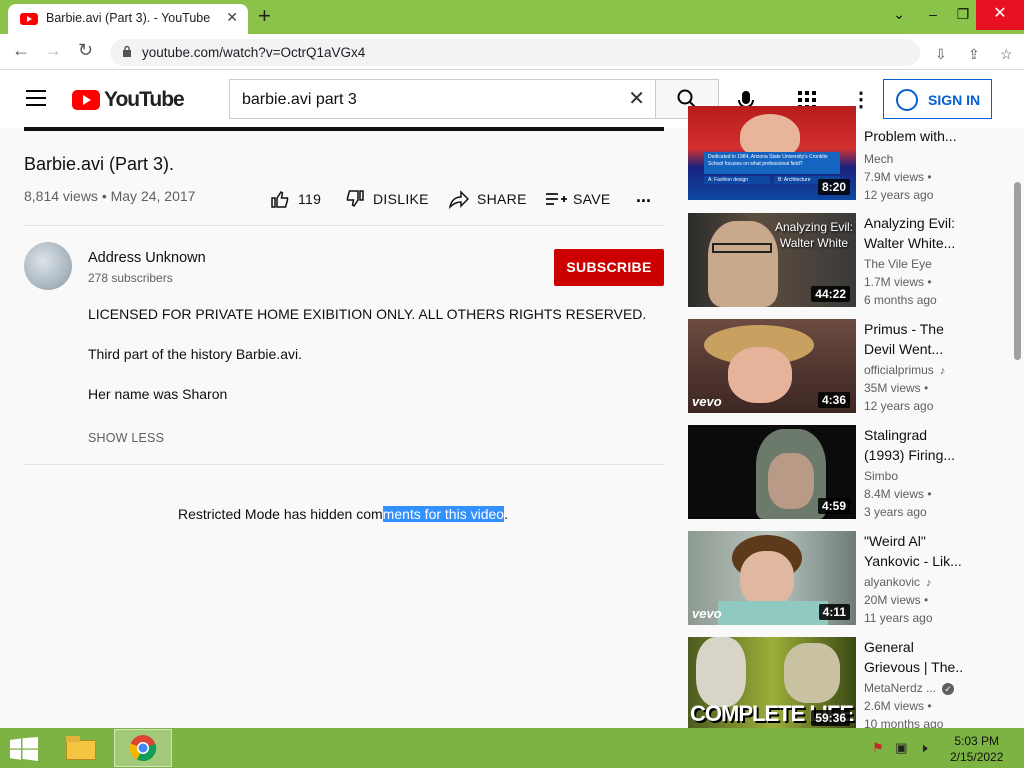 Image resolution: width=1024 pixels, height=768 pixels. I want to click on search-input: barbie.avi part 3 ✕, so click(442, 99).